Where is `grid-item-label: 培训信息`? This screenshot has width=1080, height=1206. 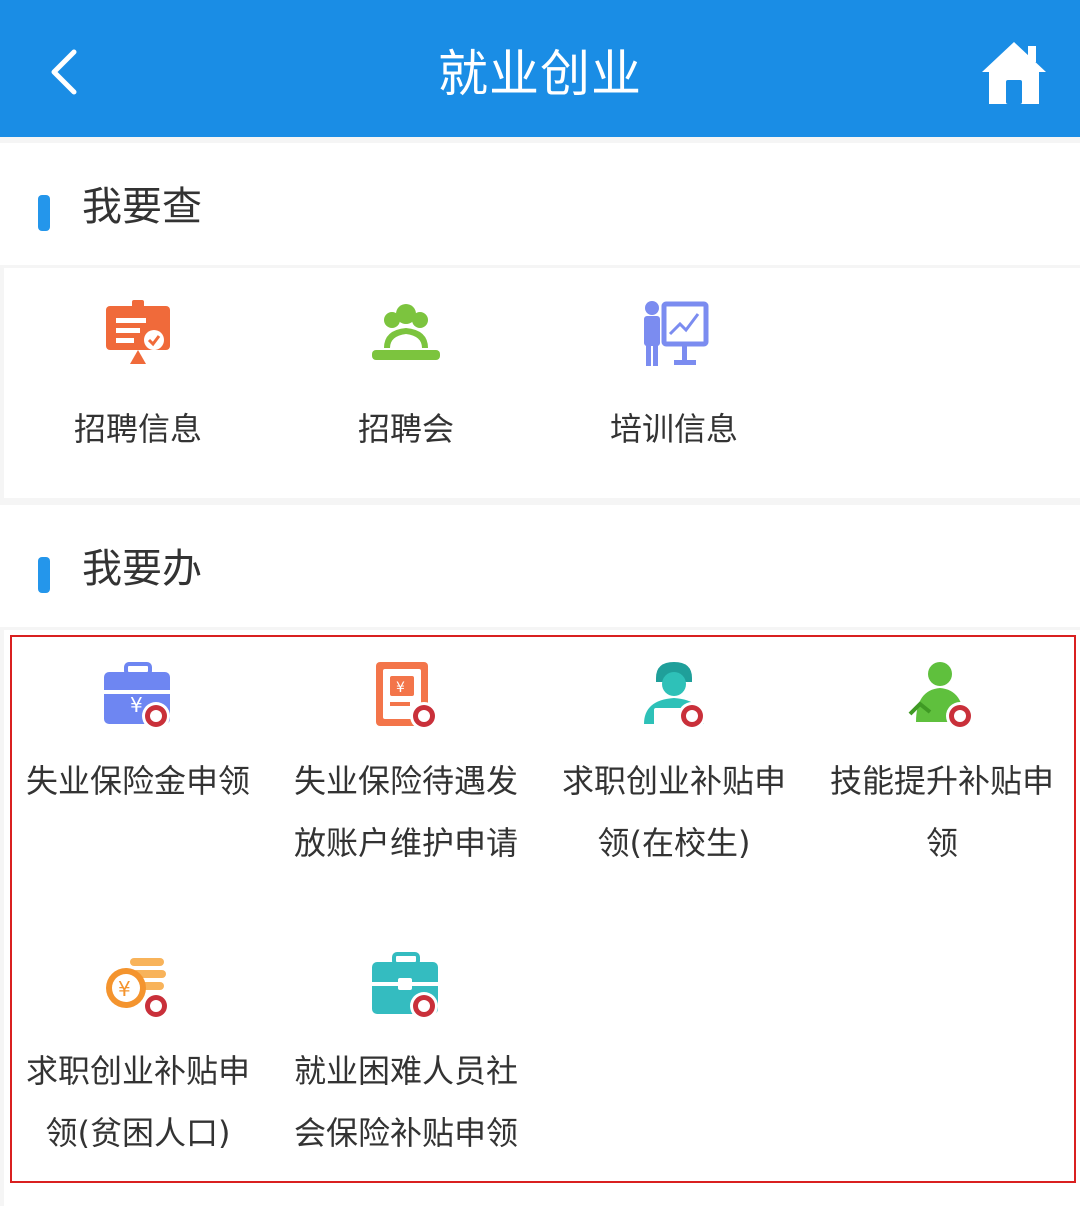 grid-item-label: 培训信息 is located at coordinates (673, 429).